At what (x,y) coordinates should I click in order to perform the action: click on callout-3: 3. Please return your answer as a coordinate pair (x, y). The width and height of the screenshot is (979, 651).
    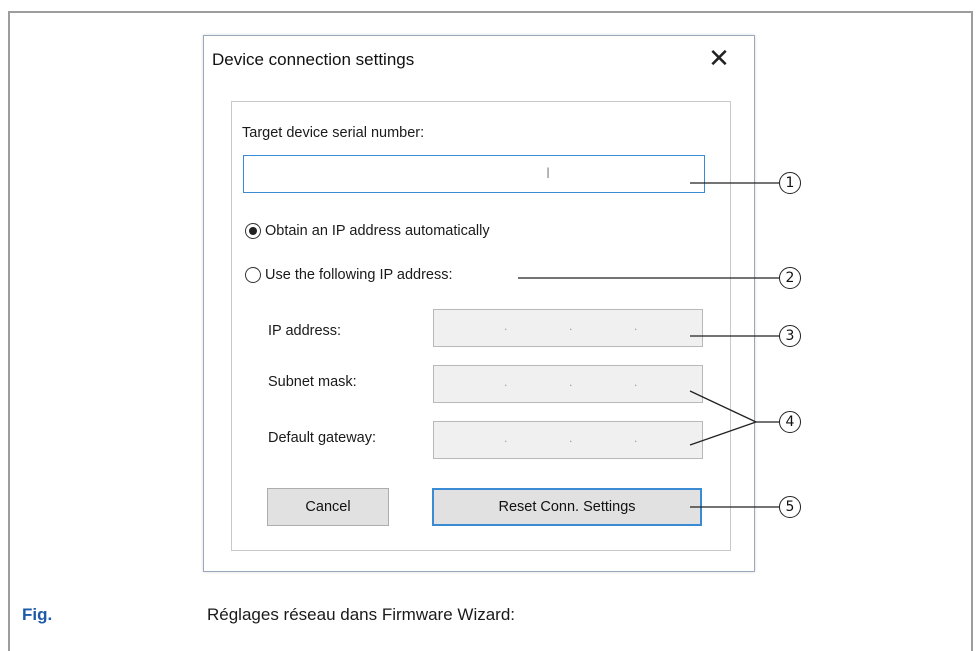
    Looking at the image, I should click on (790, 336).